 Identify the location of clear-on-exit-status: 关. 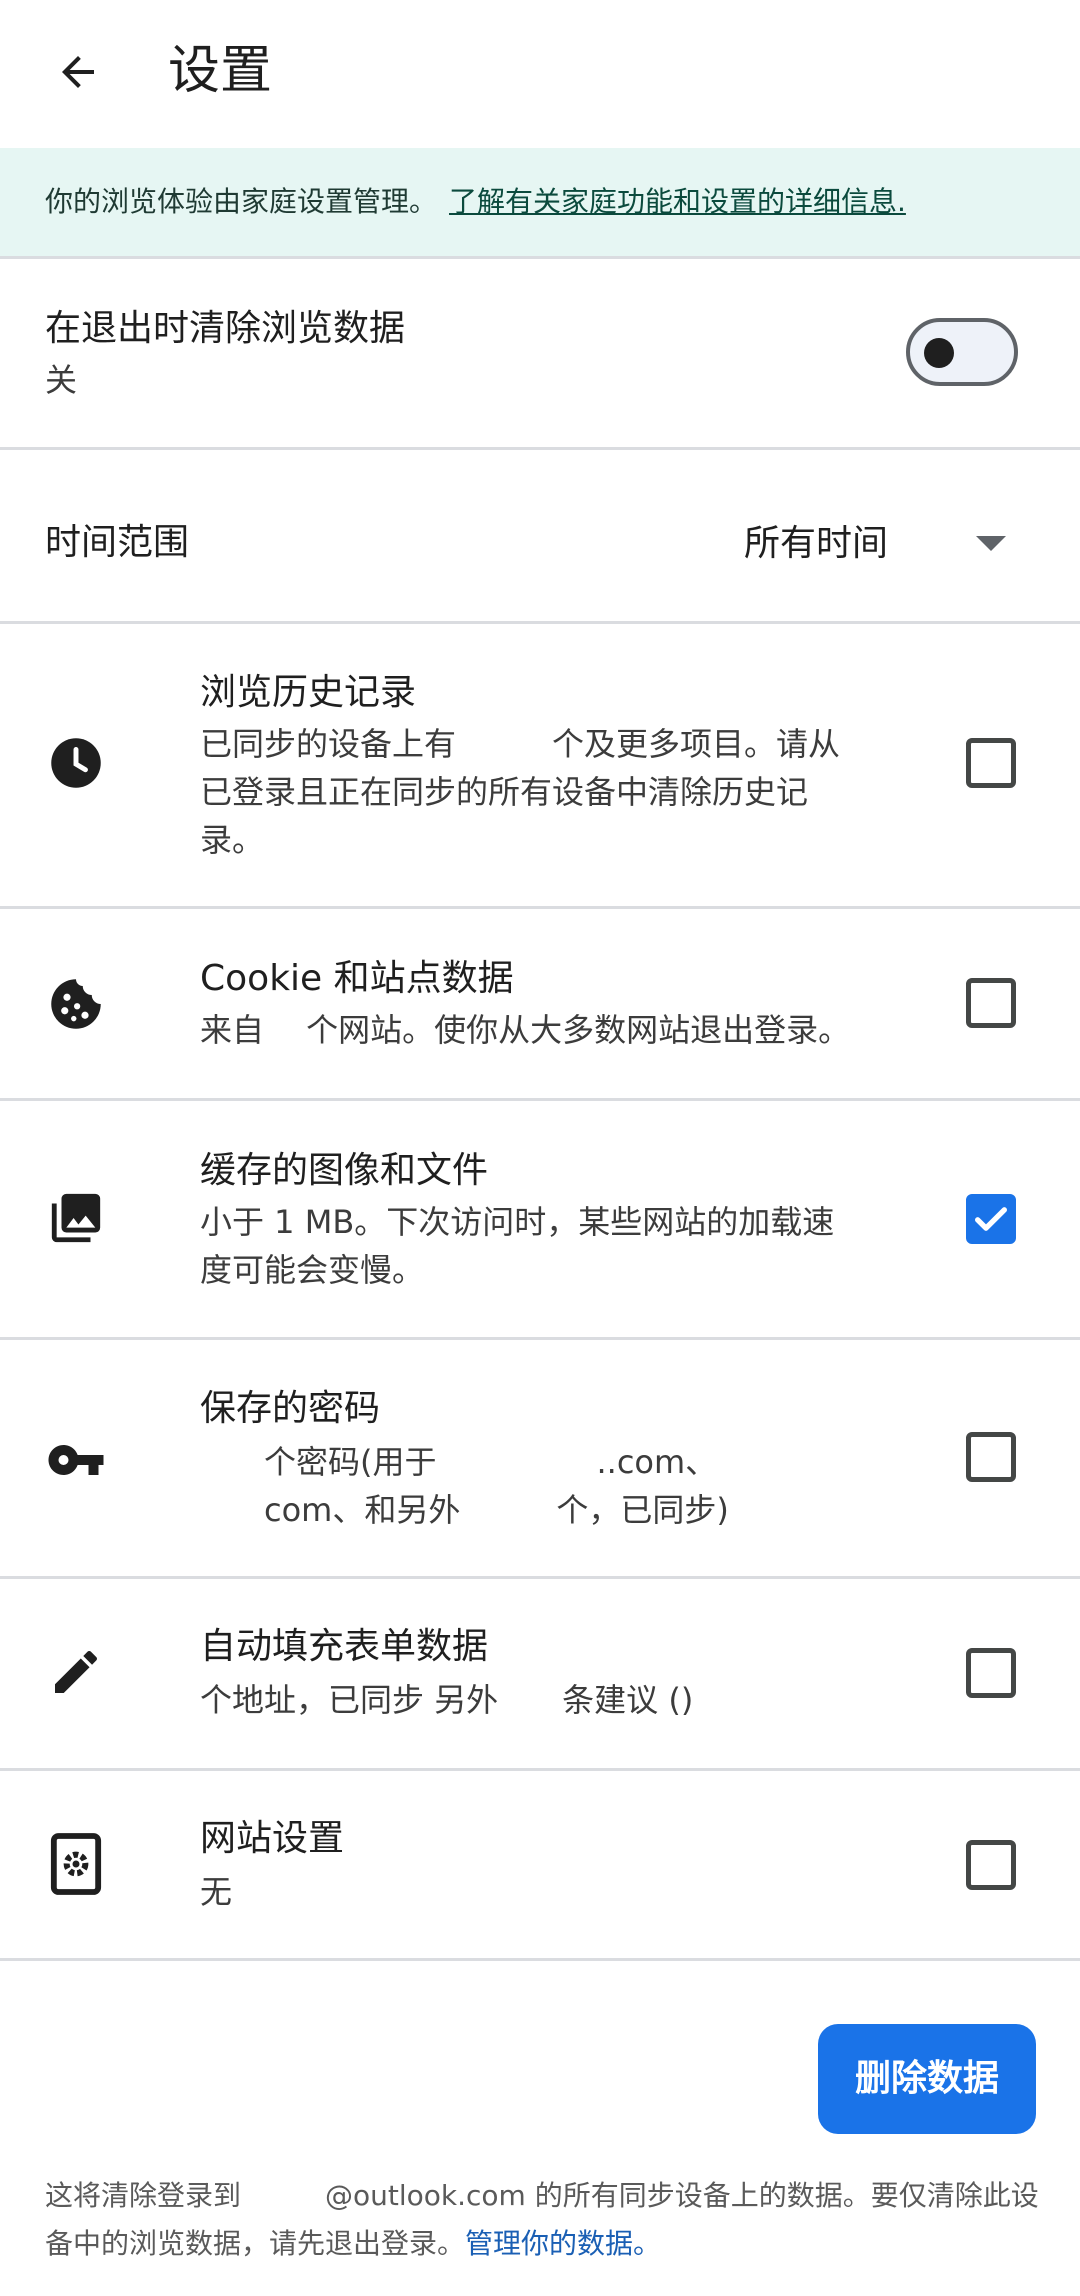
(61, 380).